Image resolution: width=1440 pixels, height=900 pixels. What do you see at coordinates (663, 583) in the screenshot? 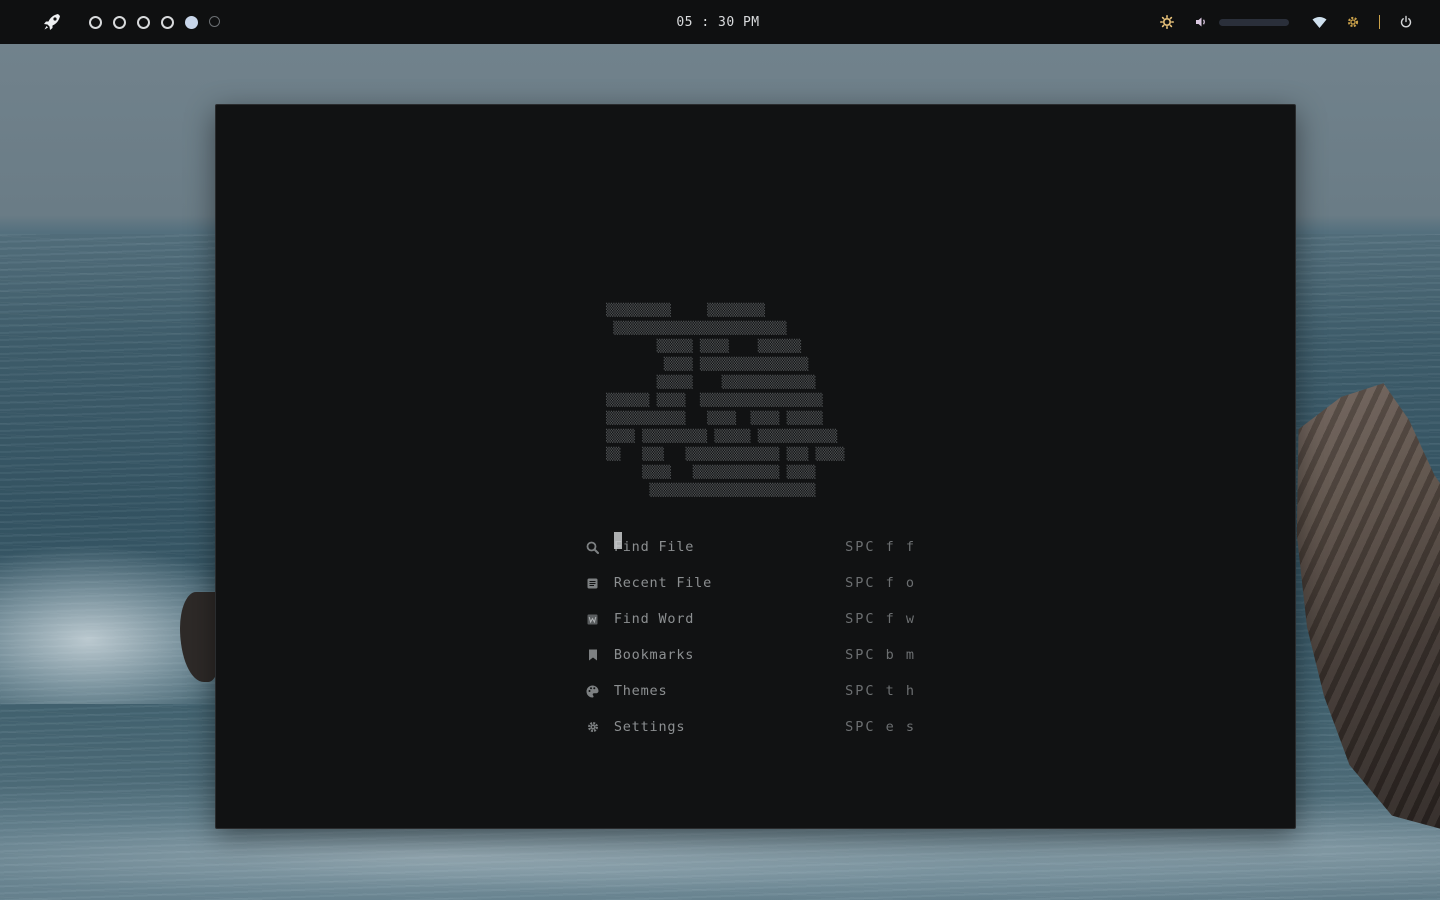
I see `menu-item-label: Recent File` at bounding box center [663, 583].